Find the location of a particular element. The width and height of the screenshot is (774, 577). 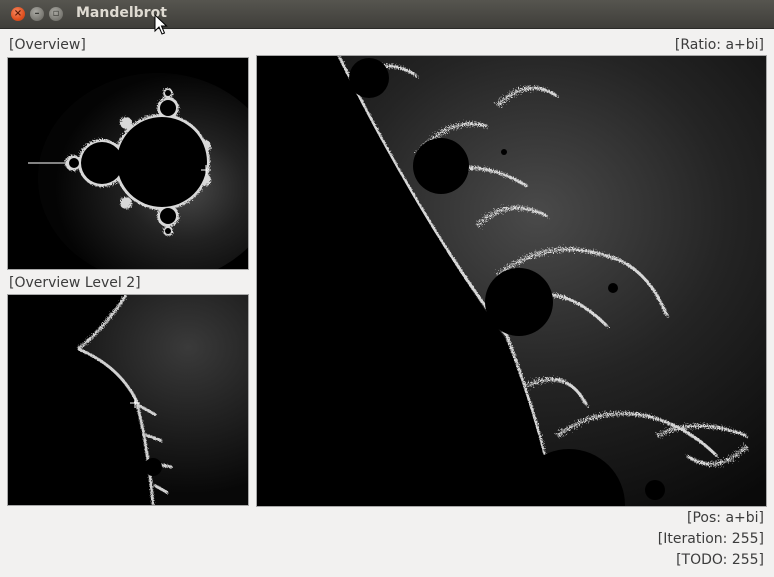

close-icon: × is located at coordinates (18, 14).